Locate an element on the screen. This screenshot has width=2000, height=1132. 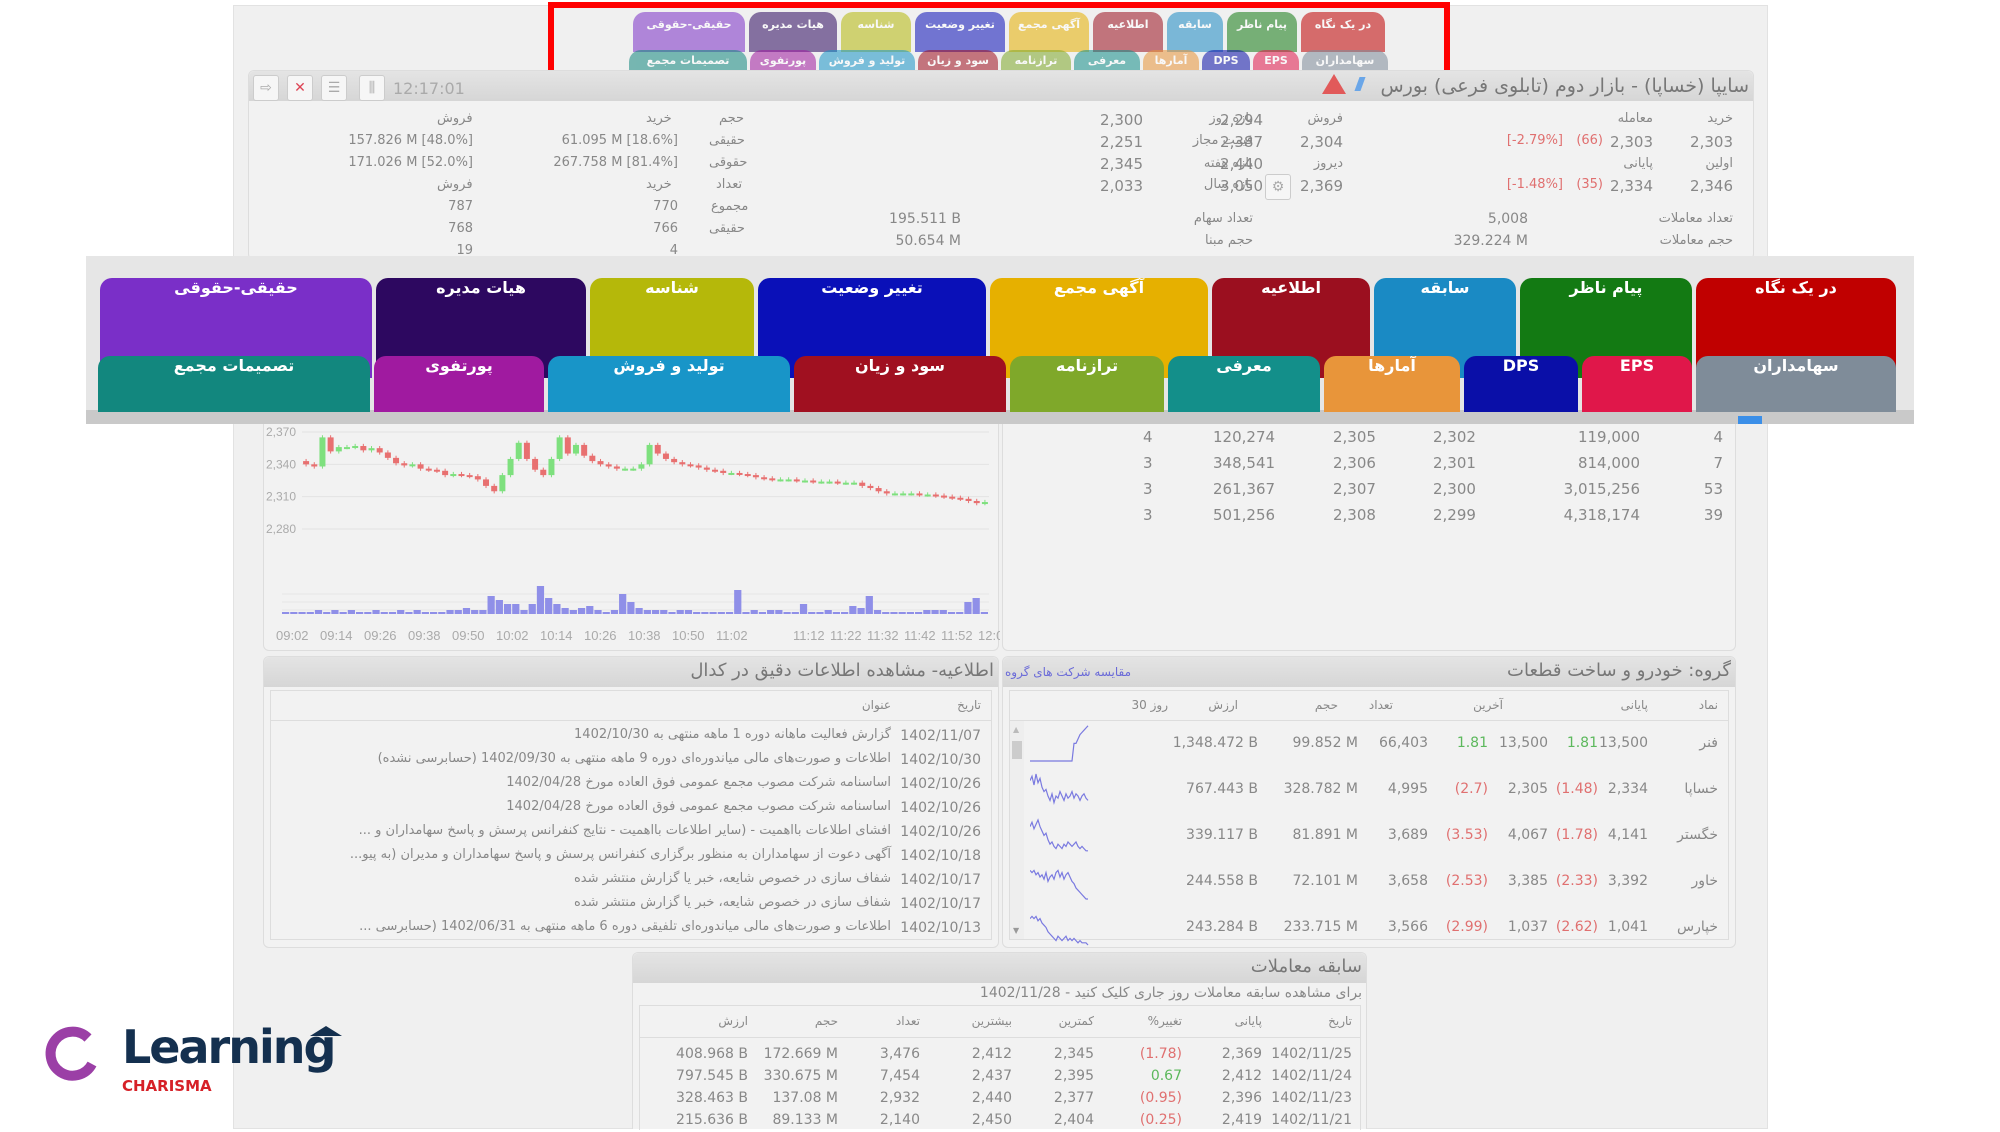
export-icon: ⇨ is located at coordinates (266, 88).